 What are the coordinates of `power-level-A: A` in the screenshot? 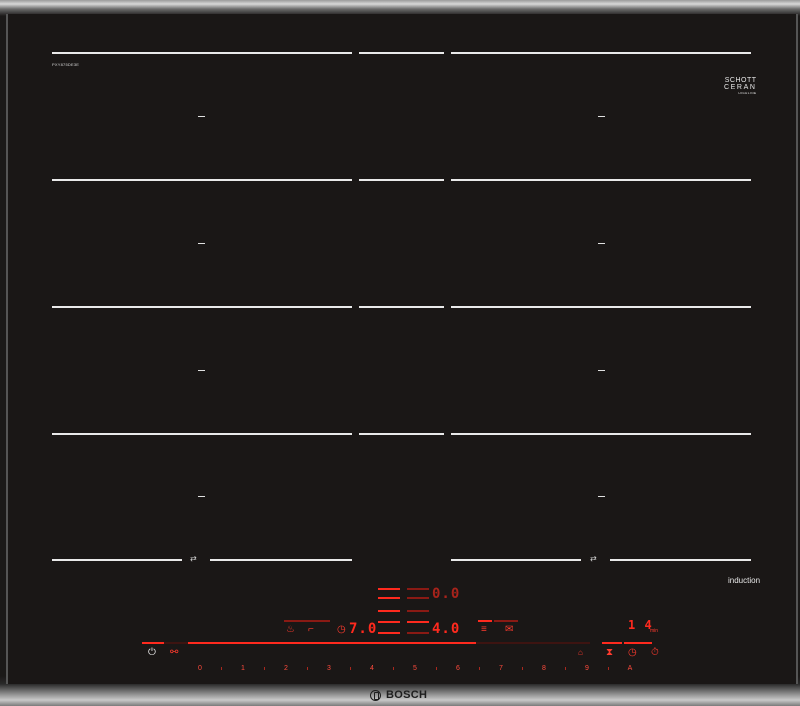 It's located at (630, 668).